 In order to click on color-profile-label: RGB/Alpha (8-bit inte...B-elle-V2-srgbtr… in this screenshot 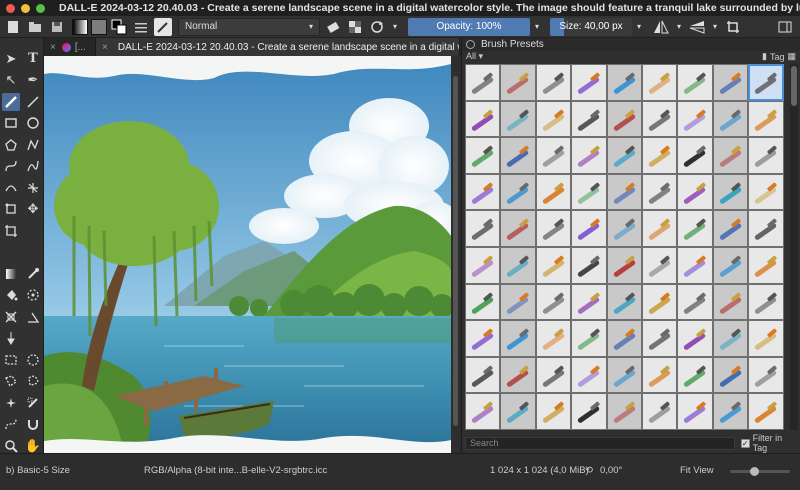, I will do `click(235, 470)`.